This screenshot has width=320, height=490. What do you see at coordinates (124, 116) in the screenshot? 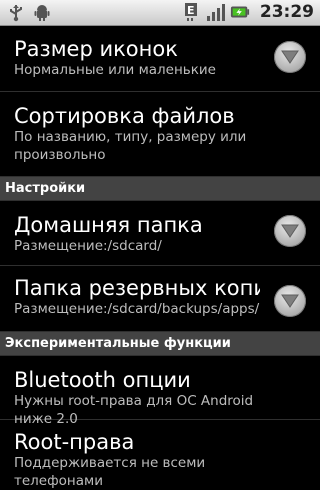
I see `pref-title: Сортировка файлов` at bounding box center [124, 116].